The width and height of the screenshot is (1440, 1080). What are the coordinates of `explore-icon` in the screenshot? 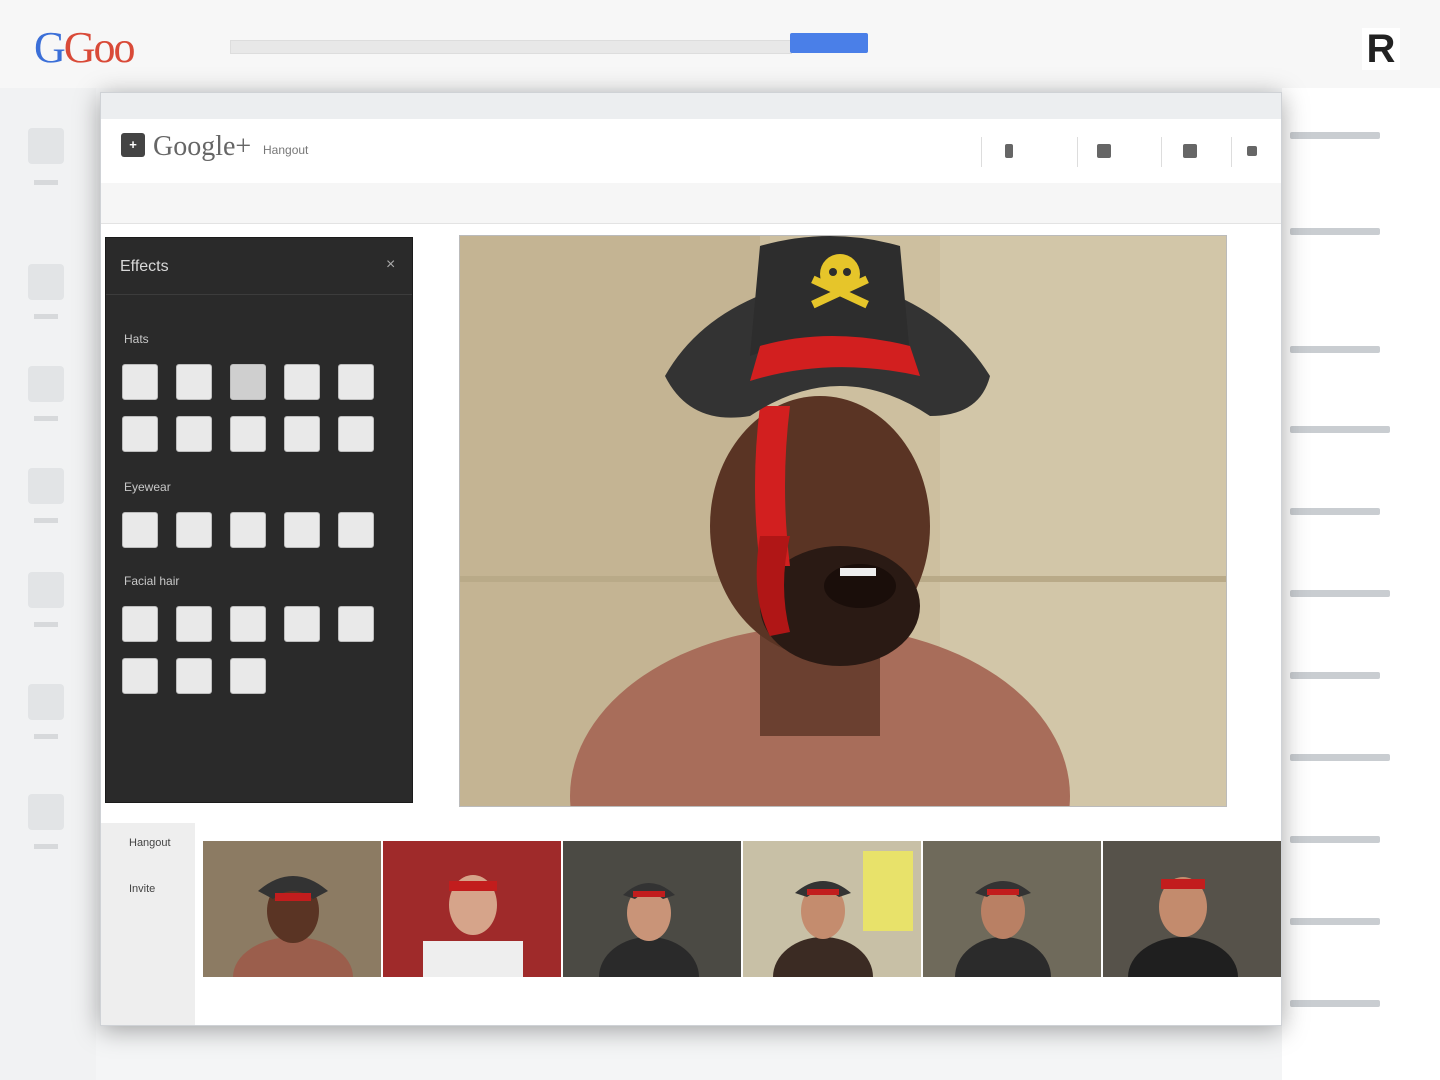 It's located at (46, 384).